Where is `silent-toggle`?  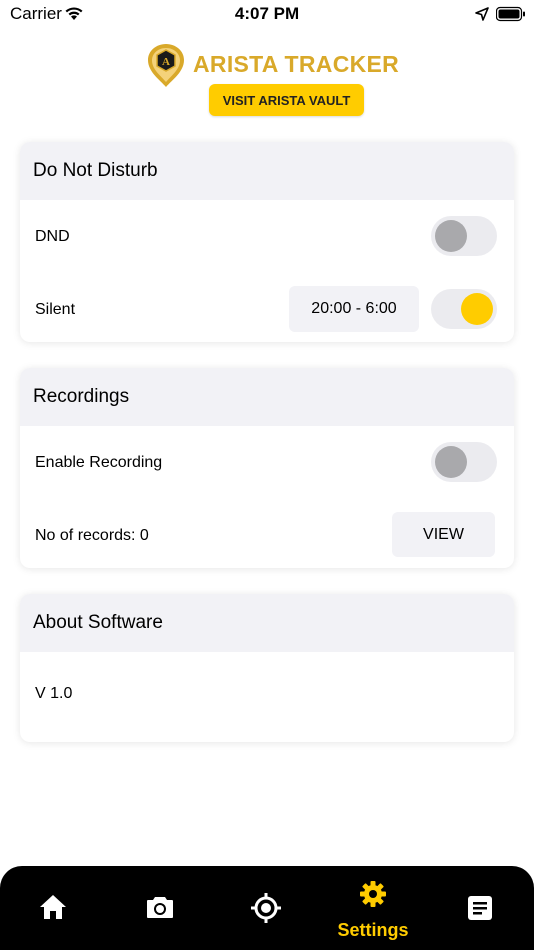
silent-toggle is located at coordinates (464, 309).